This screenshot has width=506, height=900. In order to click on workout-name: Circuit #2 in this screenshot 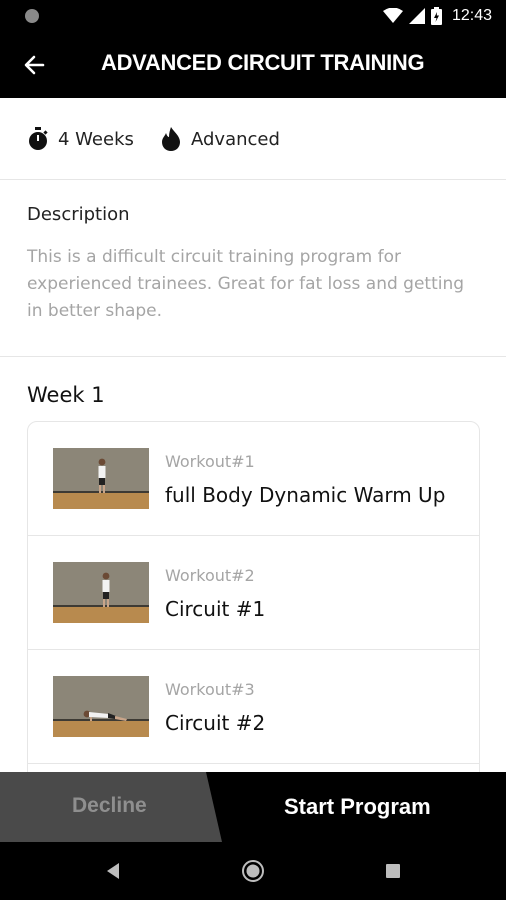, I will do `click(215, 723)`.